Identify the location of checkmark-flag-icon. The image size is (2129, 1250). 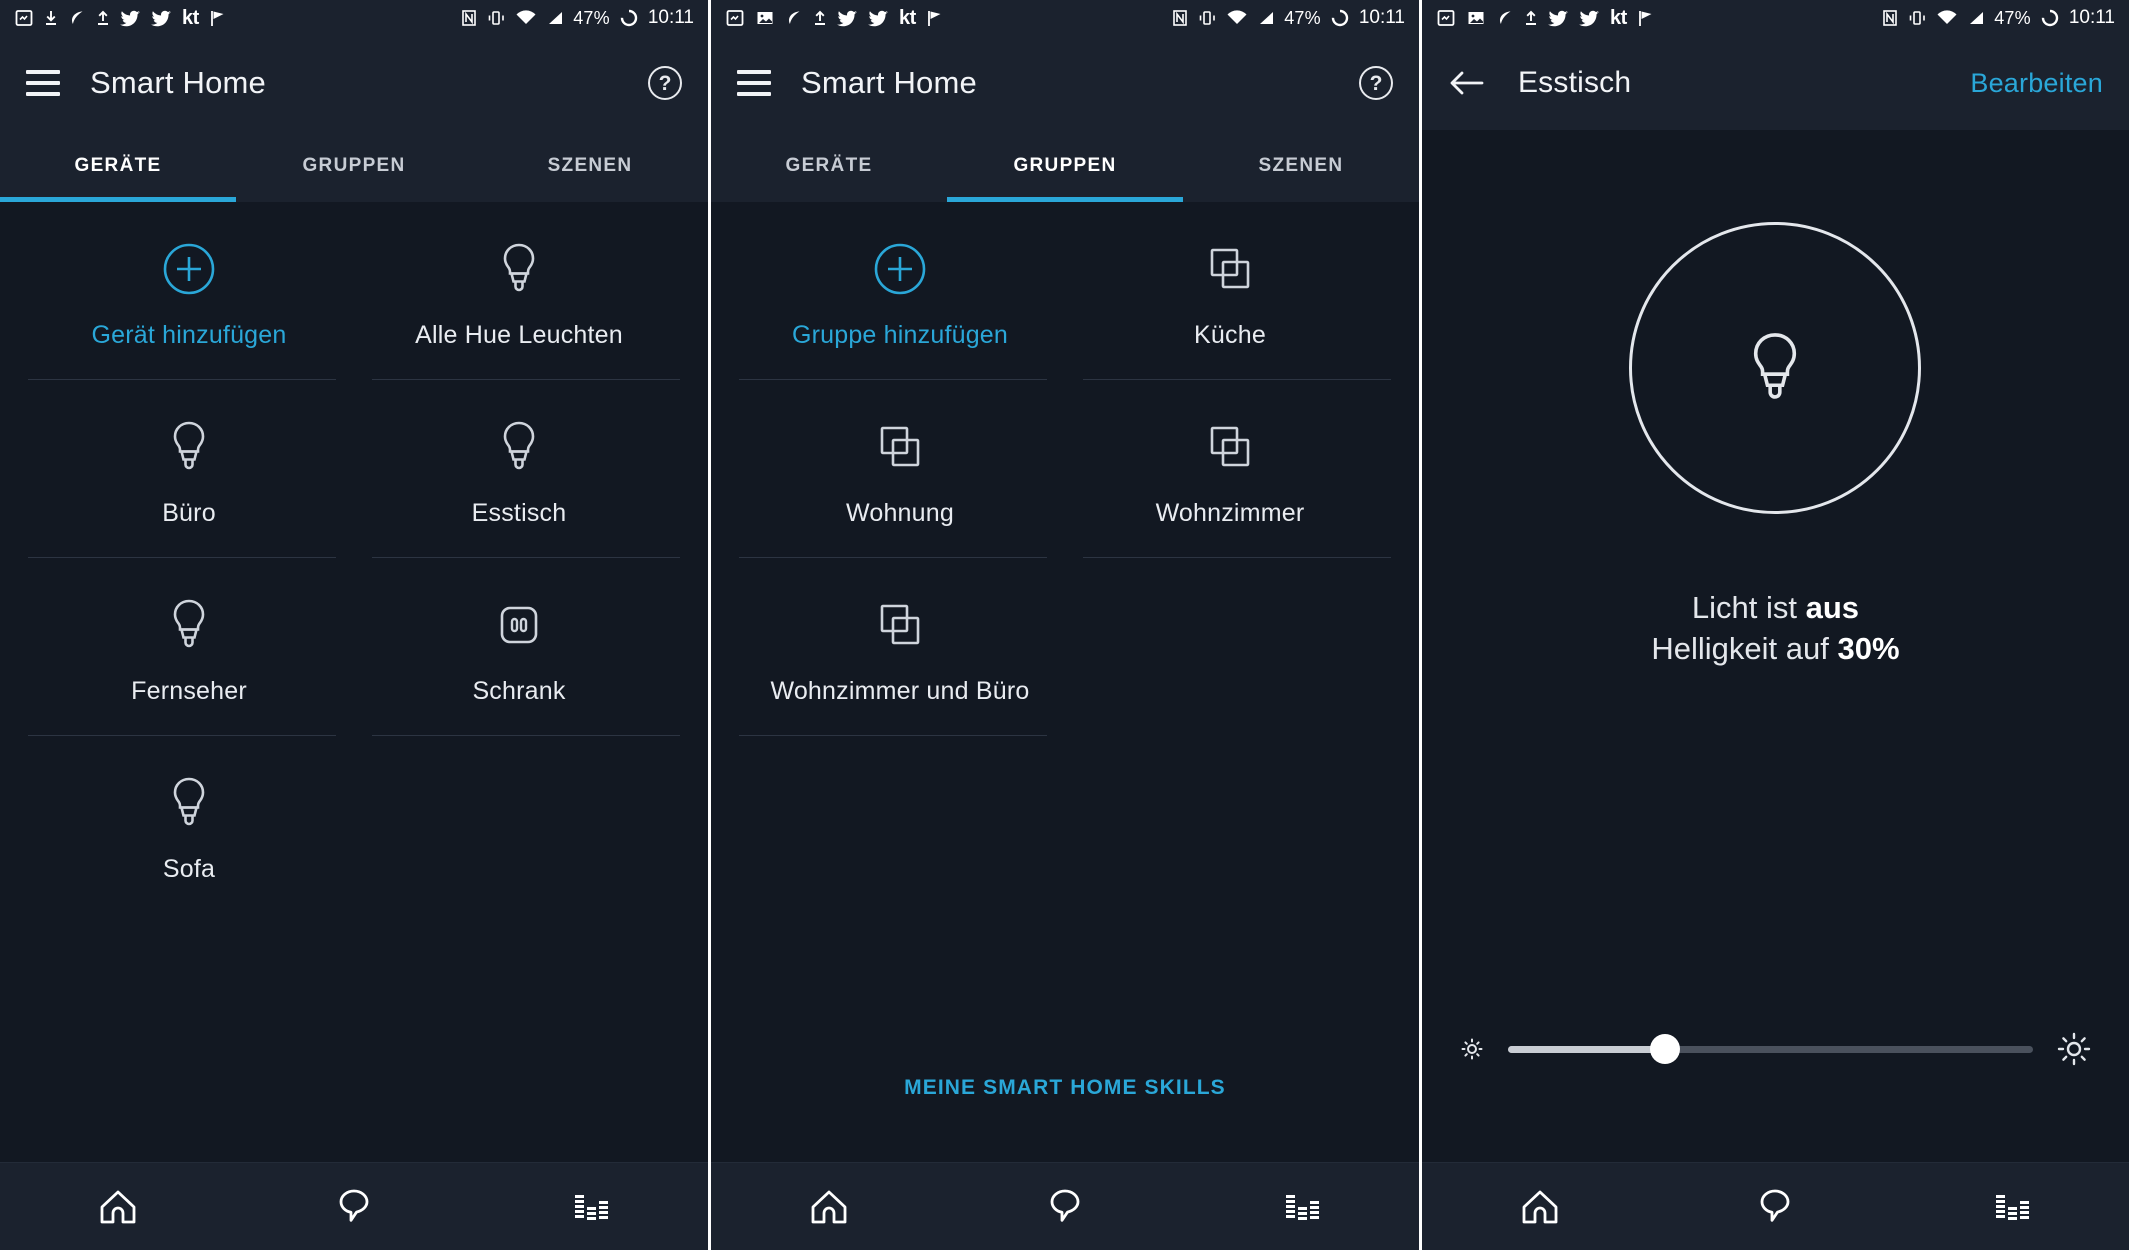
(934, 18).